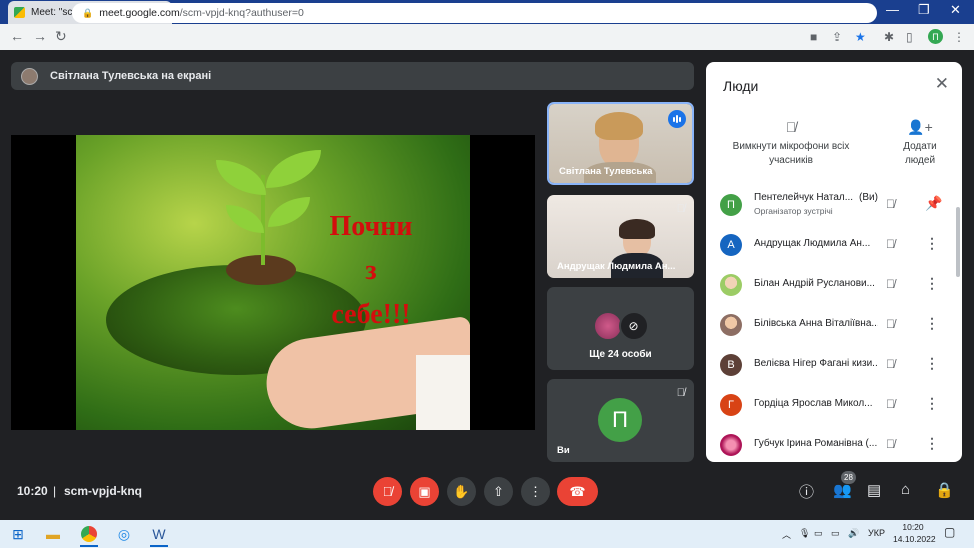 The image size is (974, 548). I want to click on activities-icon: ⌂, so click(905, 489).